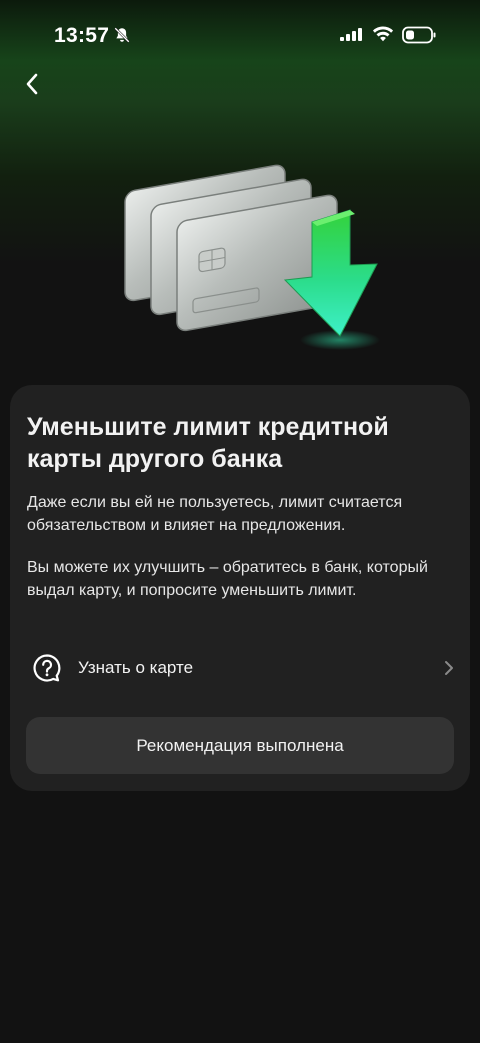  Describe the element at coordinates (240, 669) in the screenshot. I see `learn-about-card-row: Узнать о карте` at that location.